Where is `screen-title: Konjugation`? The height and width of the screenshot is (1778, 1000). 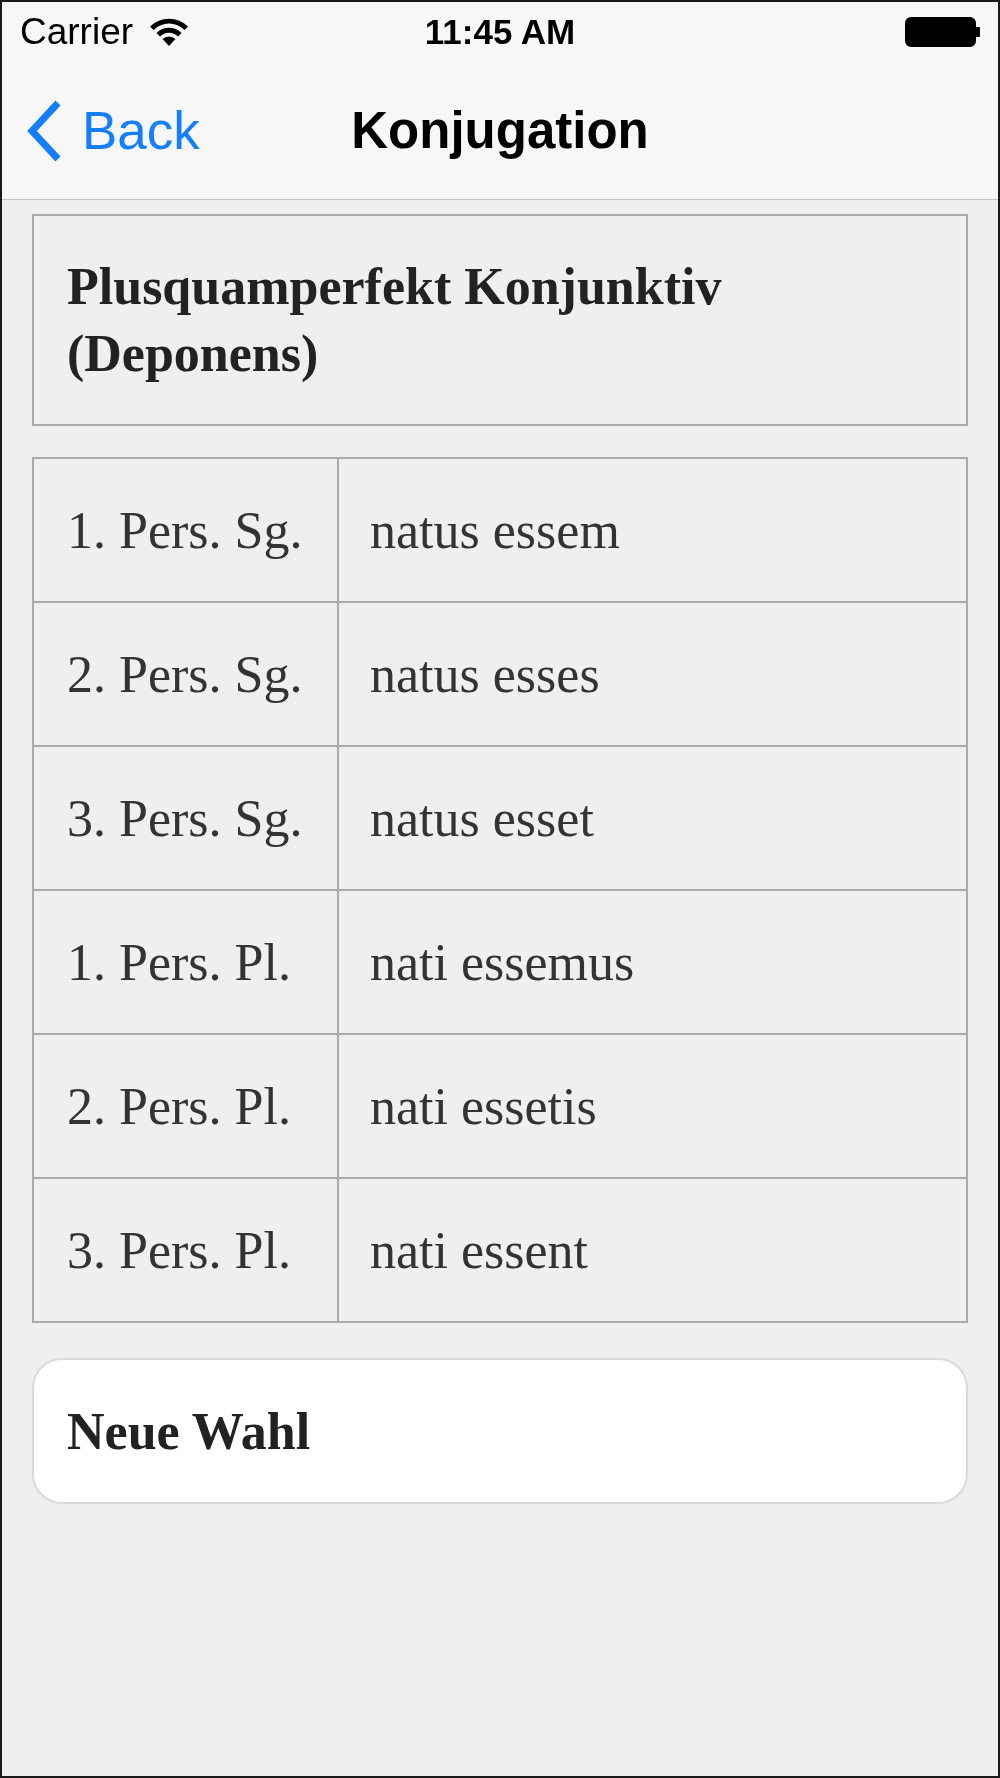
screen-title: Konjugation is located at coordinates (500, 130).